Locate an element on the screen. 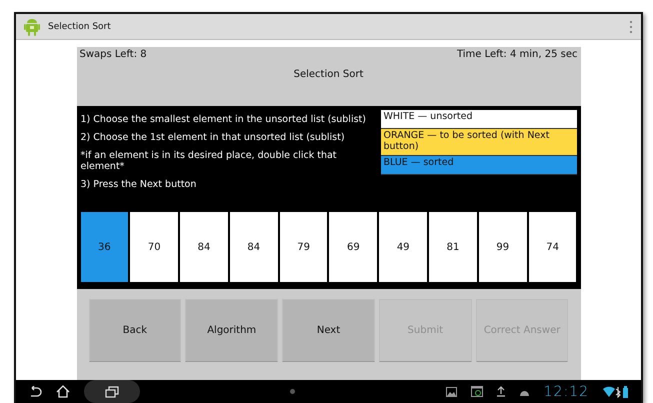 The width and height of the screenshot is (653, 403). recent-apps-icon is located at coordinates (112, 392).